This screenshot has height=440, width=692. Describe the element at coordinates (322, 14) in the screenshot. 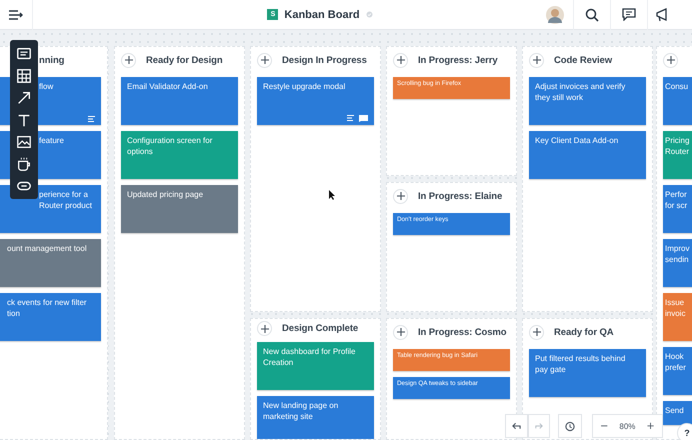

I see `board-title: Kanban Board` at that location.